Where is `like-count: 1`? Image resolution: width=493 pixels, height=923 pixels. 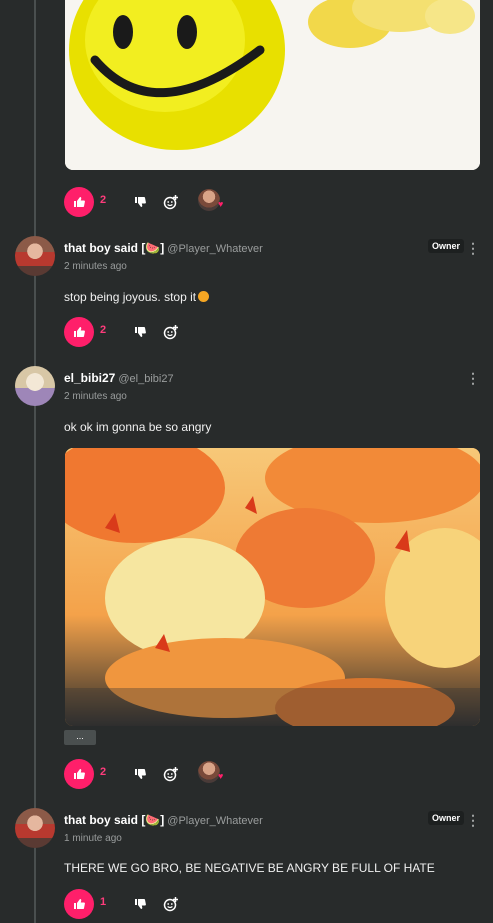
like-count: 1 is located at coordinates (103, 902).